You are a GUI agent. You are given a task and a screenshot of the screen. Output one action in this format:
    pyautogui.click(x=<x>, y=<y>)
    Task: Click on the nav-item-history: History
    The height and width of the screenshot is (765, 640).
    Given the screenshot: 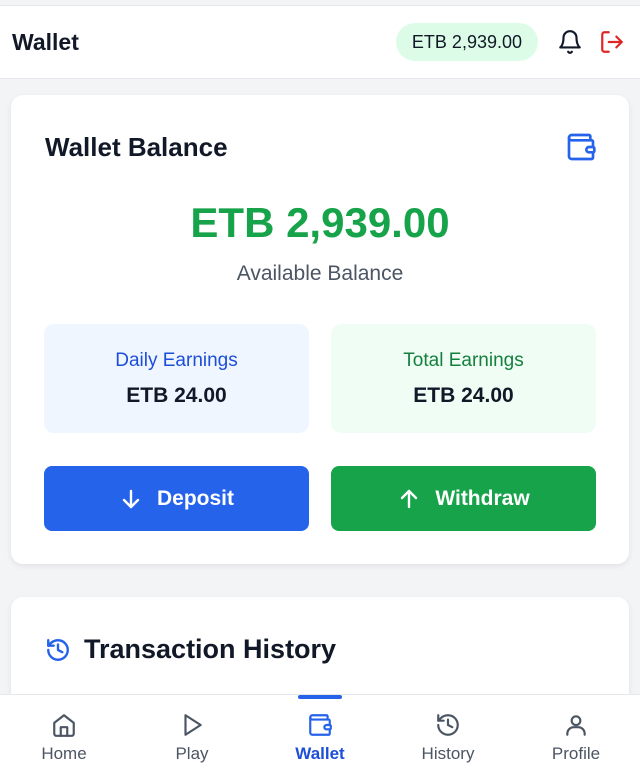 What is the action you would take?
    pyautogui.click(x=448, y=730)
    